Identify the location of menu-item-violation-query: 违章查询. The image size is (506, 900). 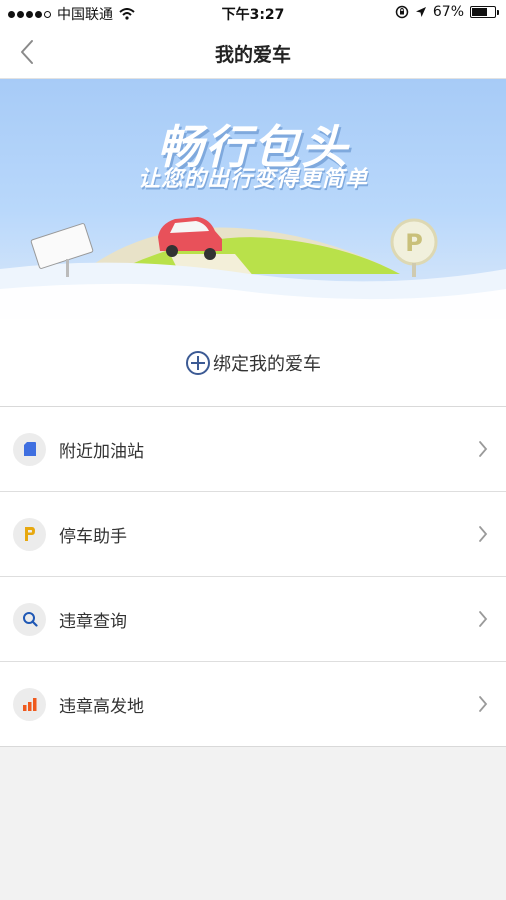
(253, 618).